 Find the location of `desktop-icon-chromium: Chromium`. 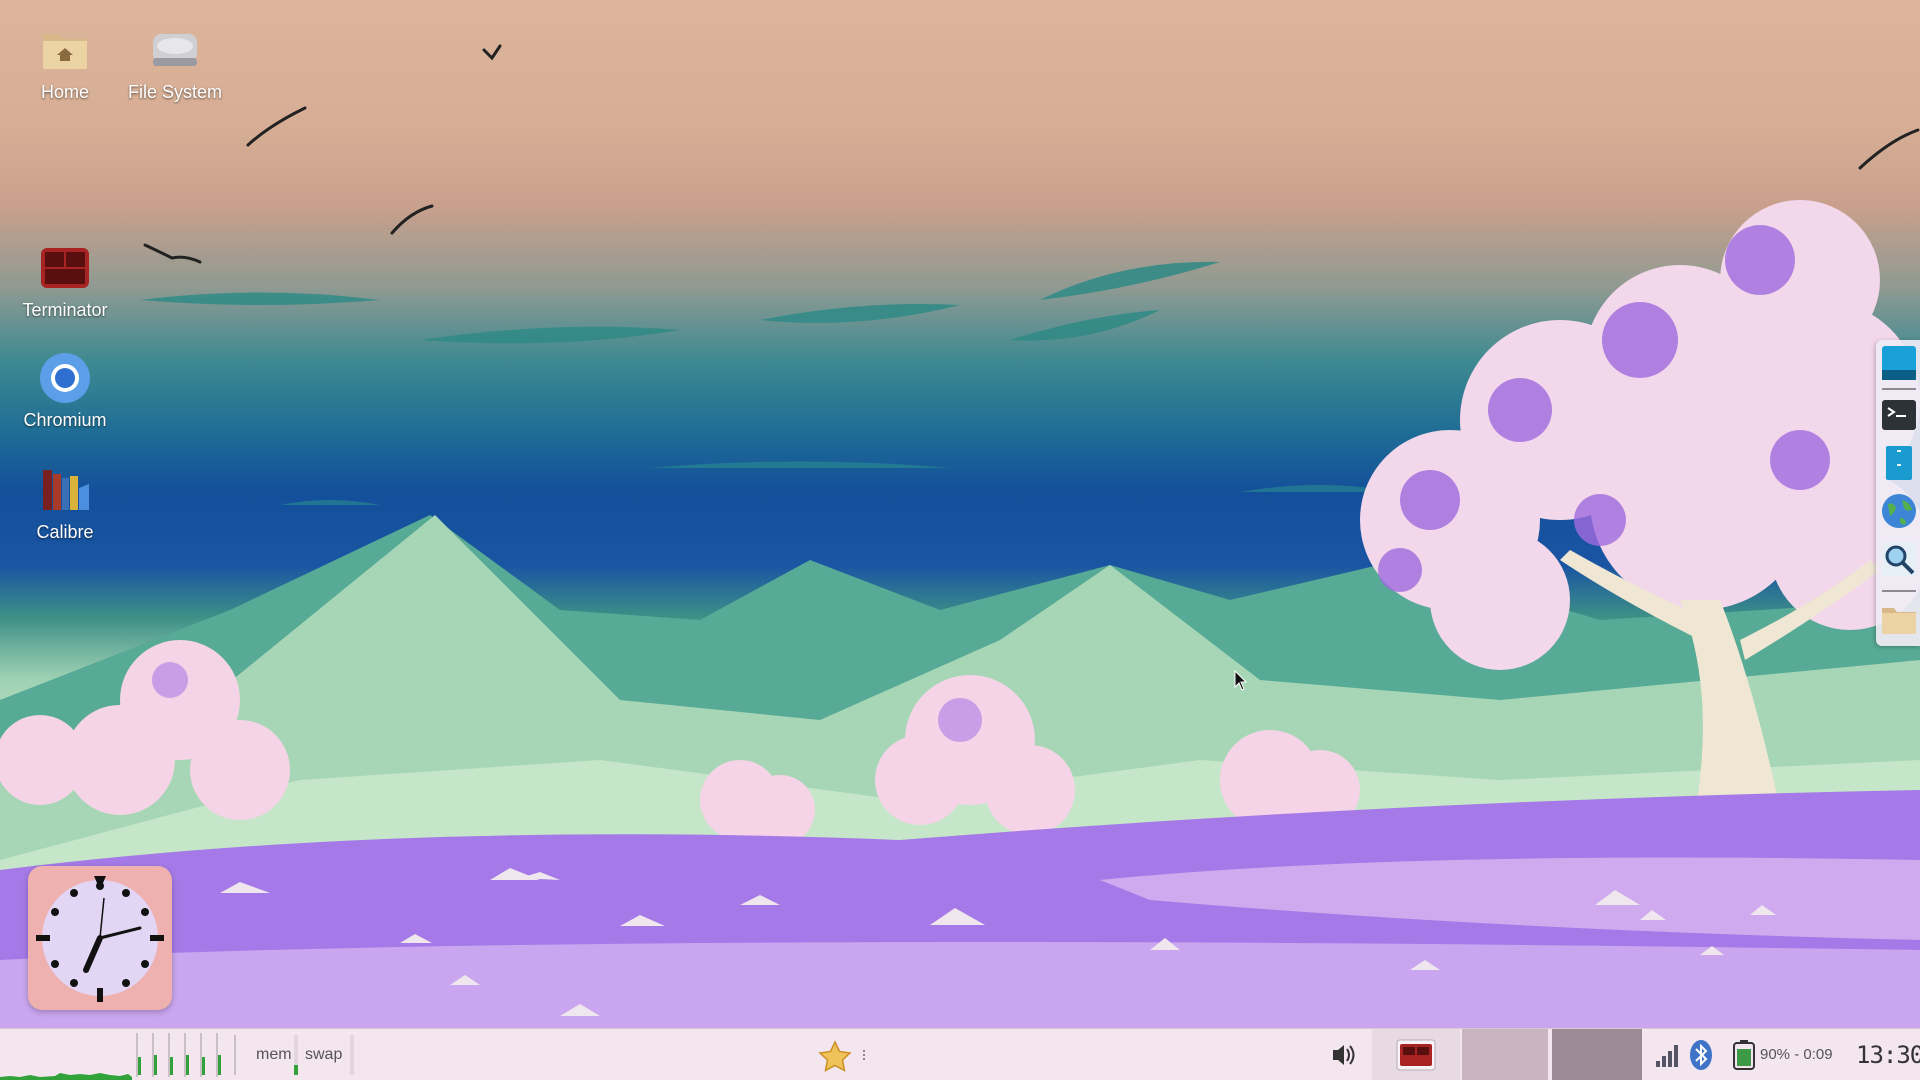

desktop-icon-chromium: Chromium is located at coordinates (65, 390).